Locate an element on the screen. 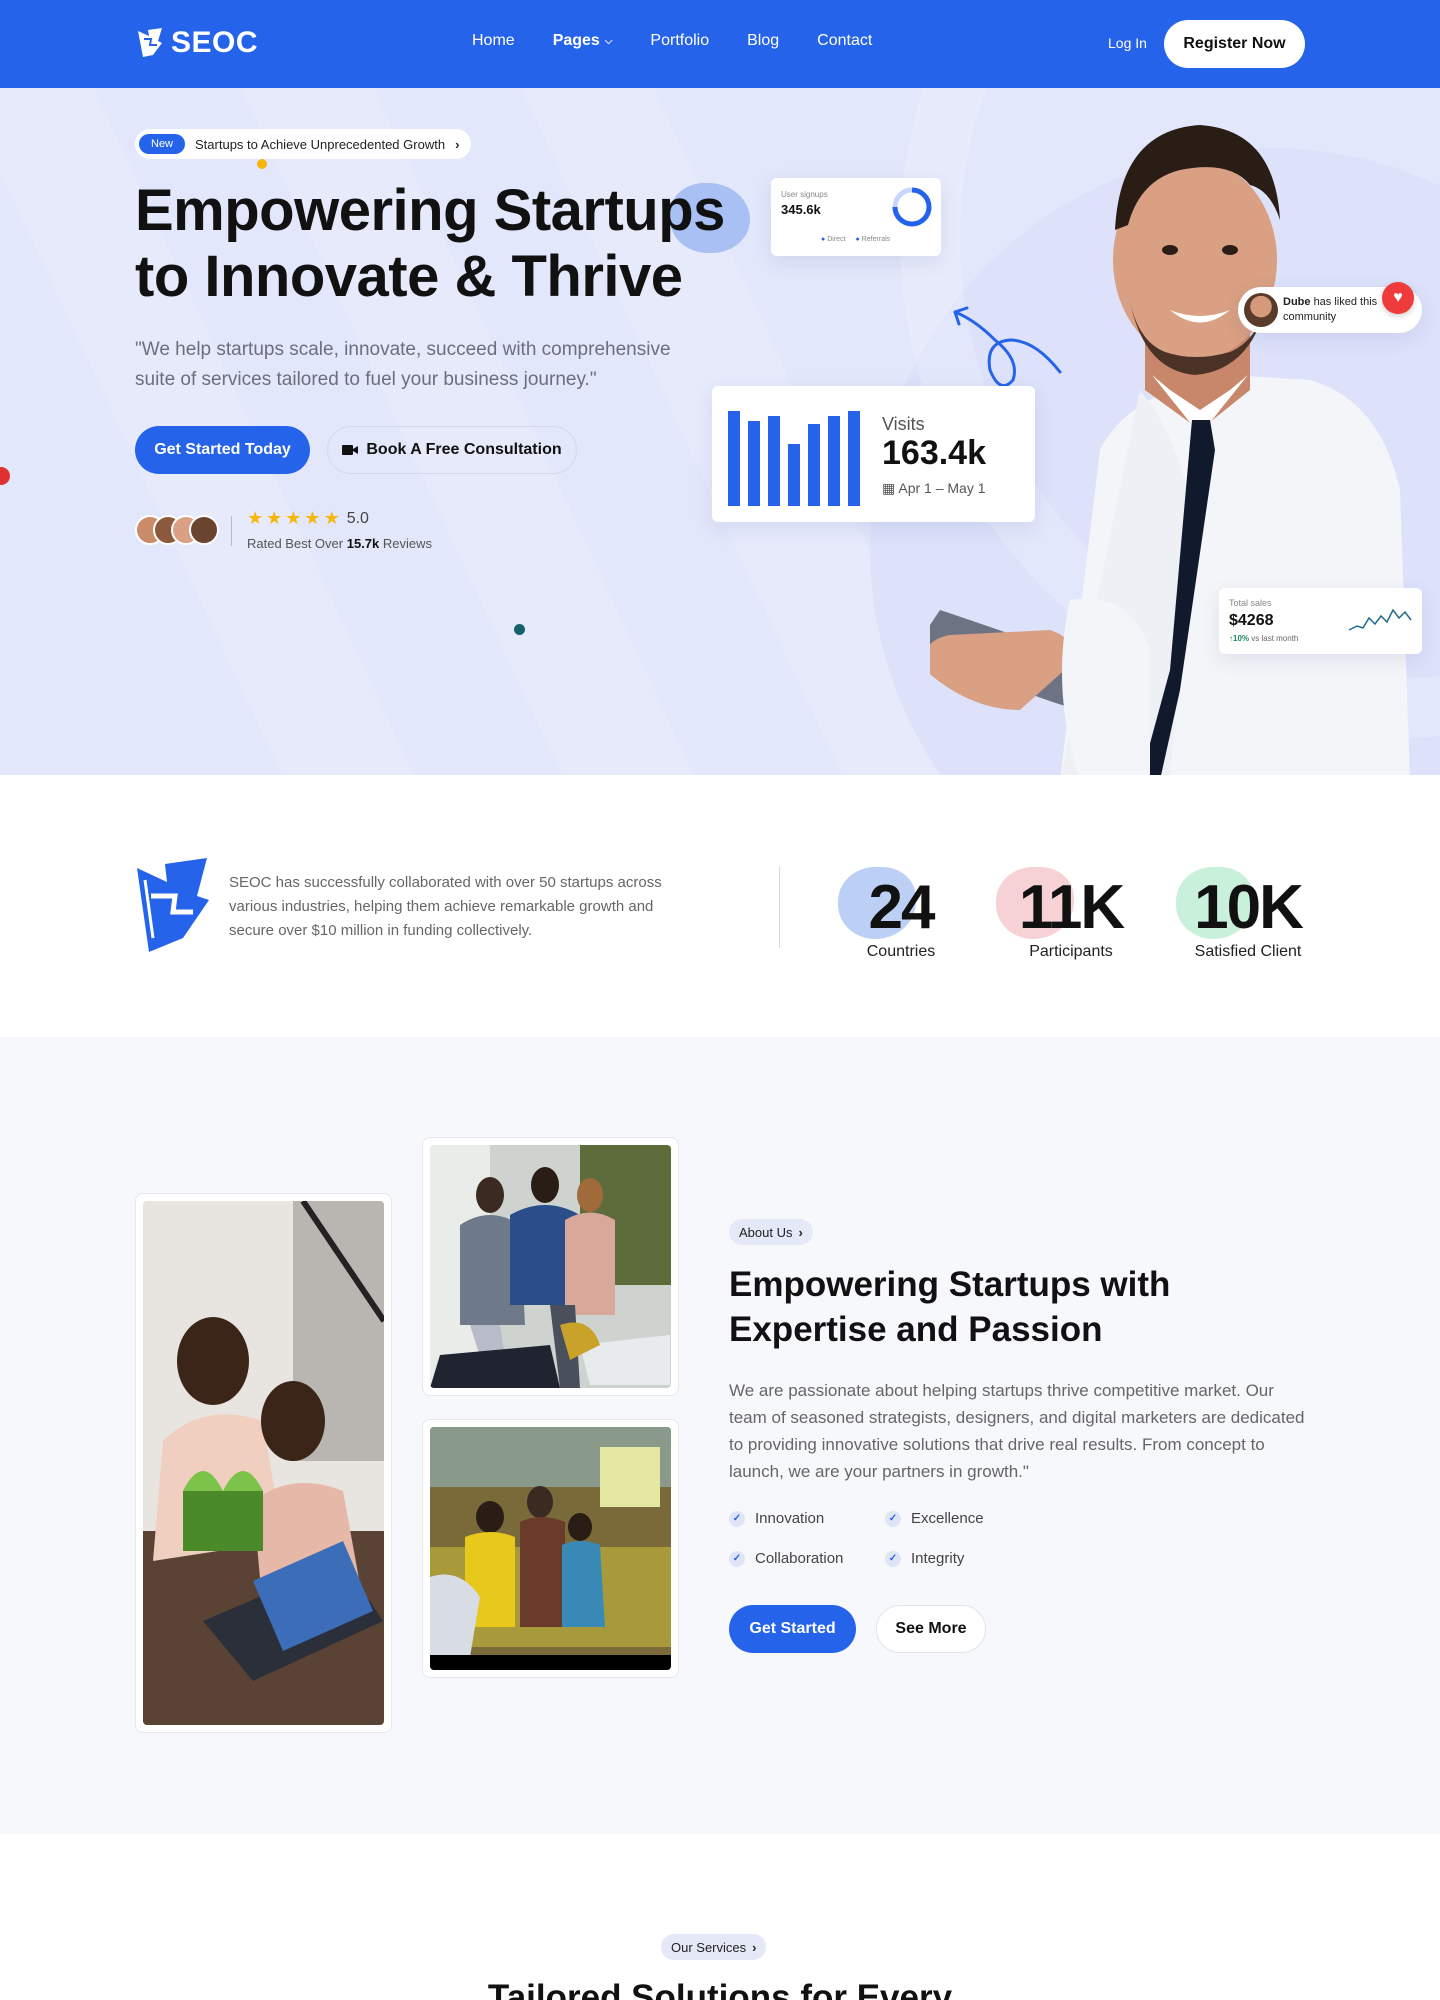 This screenshot has width=1440, height=2000. rated-text: Rated Best Over 15.7k Reviews is located at coordinates (339, 543).